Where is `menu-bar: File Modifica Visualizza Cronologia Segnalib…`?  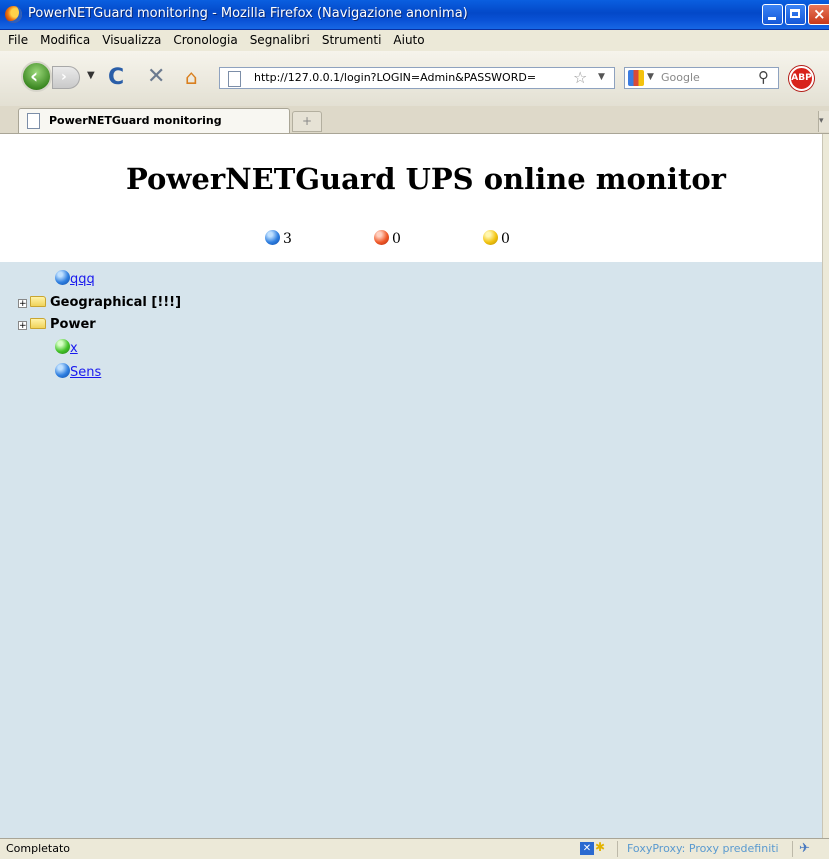
menu-bar: File Modifica Visualizza Cronologia Segnalib… is located at coordinates (414, 40).